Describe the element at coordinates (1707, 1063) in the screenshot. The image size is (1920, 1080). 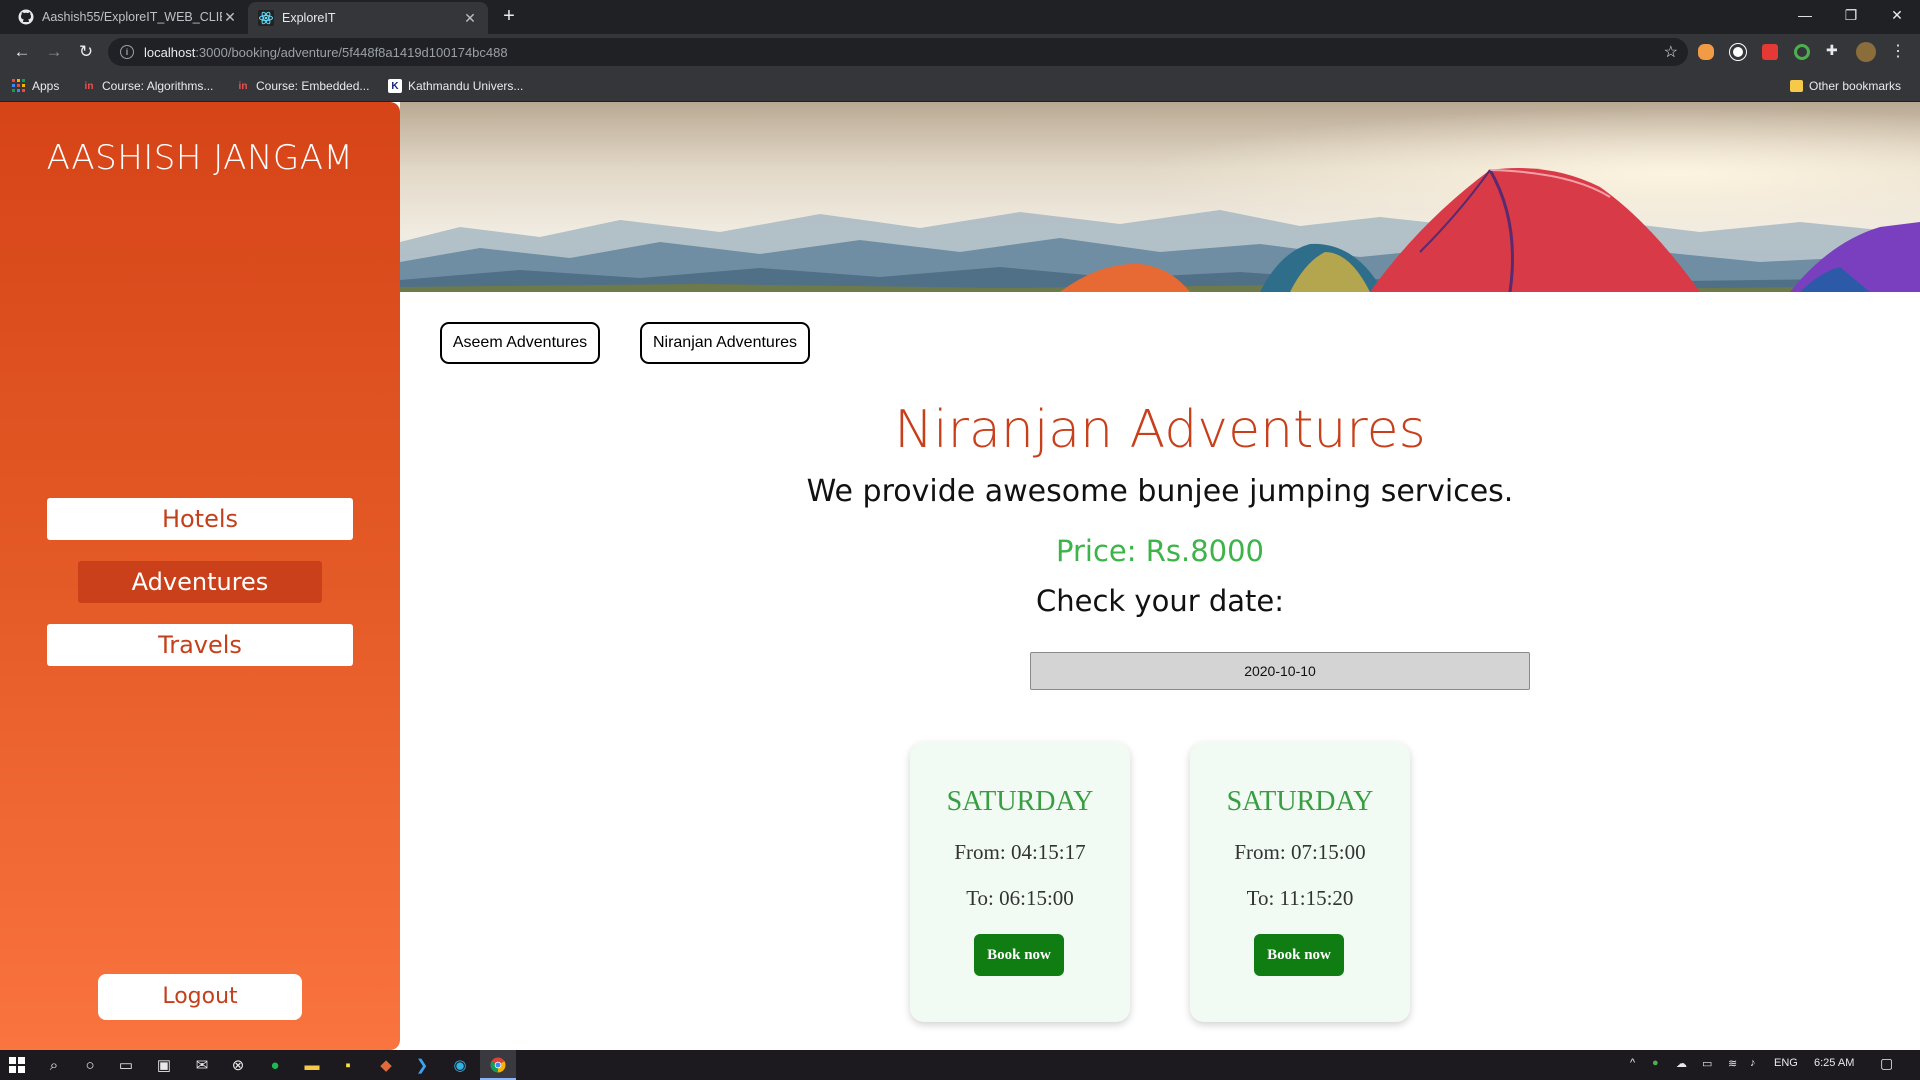
I see `battery-icon: ▭` at that location.